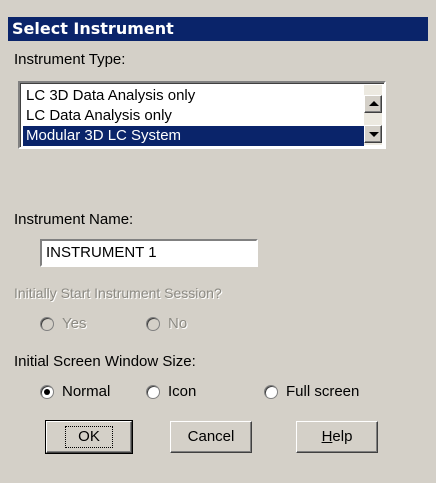  Describe the element at coordinates (166, 323) in the screenshot. I see `start-session-no-radio: No` at that location.